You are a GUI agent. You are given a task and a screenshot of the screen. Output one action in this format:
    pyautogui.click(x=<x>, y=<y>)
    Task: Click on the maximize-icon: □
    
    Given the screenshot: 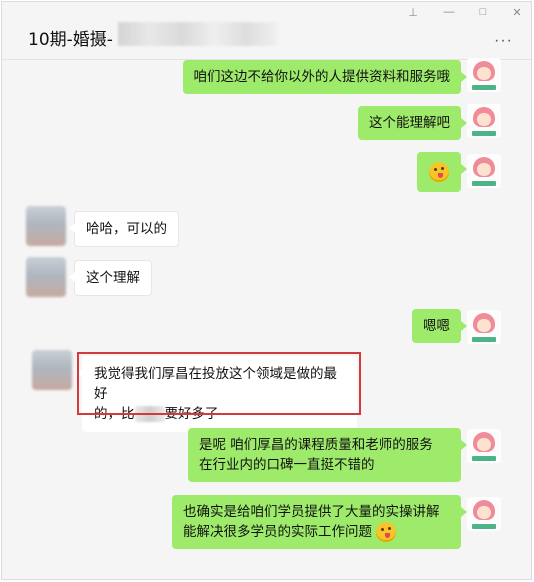 What is the action you would take?
    pyautogui.click(x=483, y=12)
    